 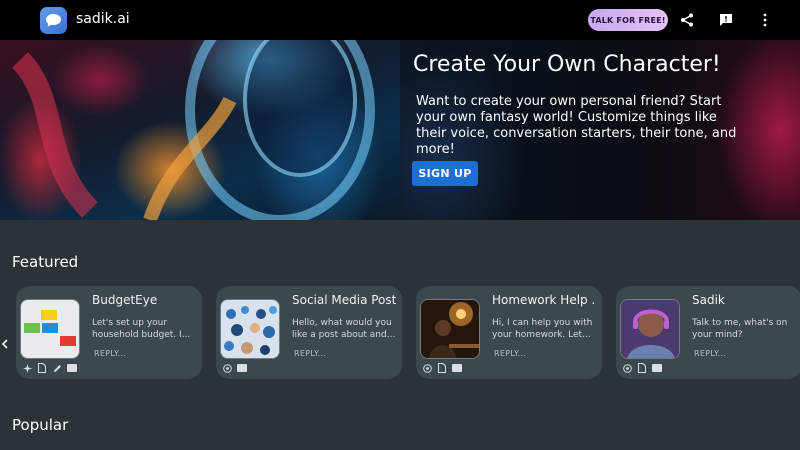 I want to click on pencil-icon, so click(x=57, y=368).